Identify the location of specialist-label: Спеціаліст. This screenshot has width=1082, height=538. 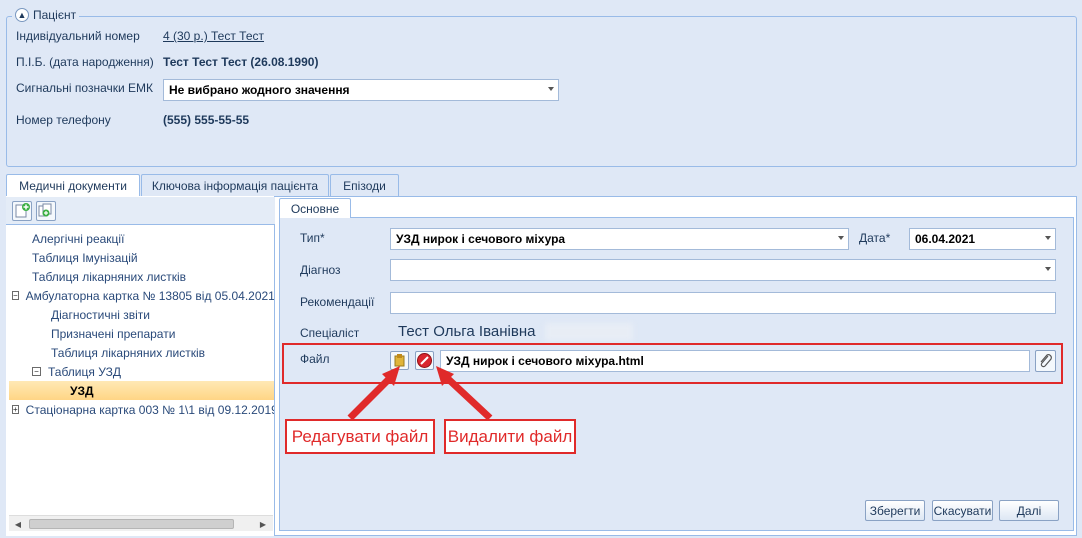
(330, 333).